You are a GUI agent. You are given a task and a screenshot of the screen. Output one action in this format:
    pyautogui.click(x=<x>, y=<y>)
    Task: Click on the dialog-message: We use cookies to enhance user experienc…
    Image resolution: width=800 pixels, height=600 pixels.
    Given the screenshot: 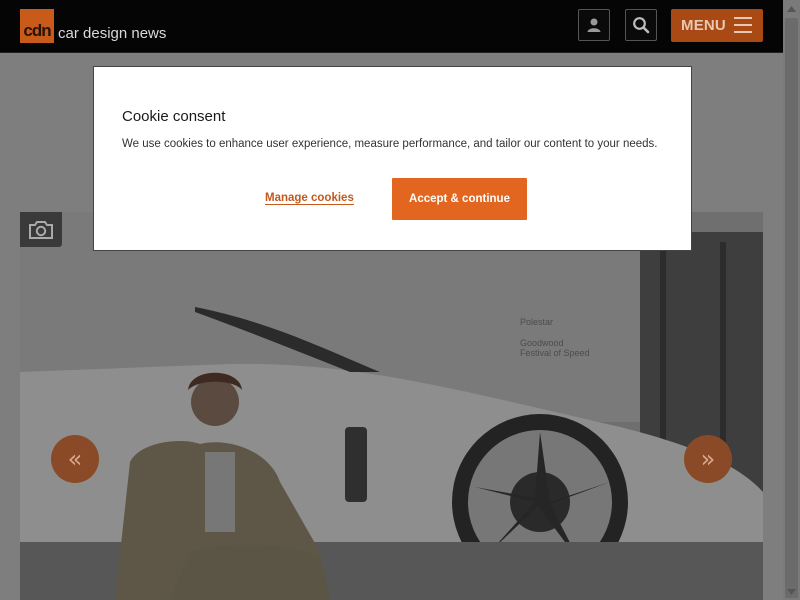 What is the action you would take?
    pyautogui.click(x=390, y=144)
    